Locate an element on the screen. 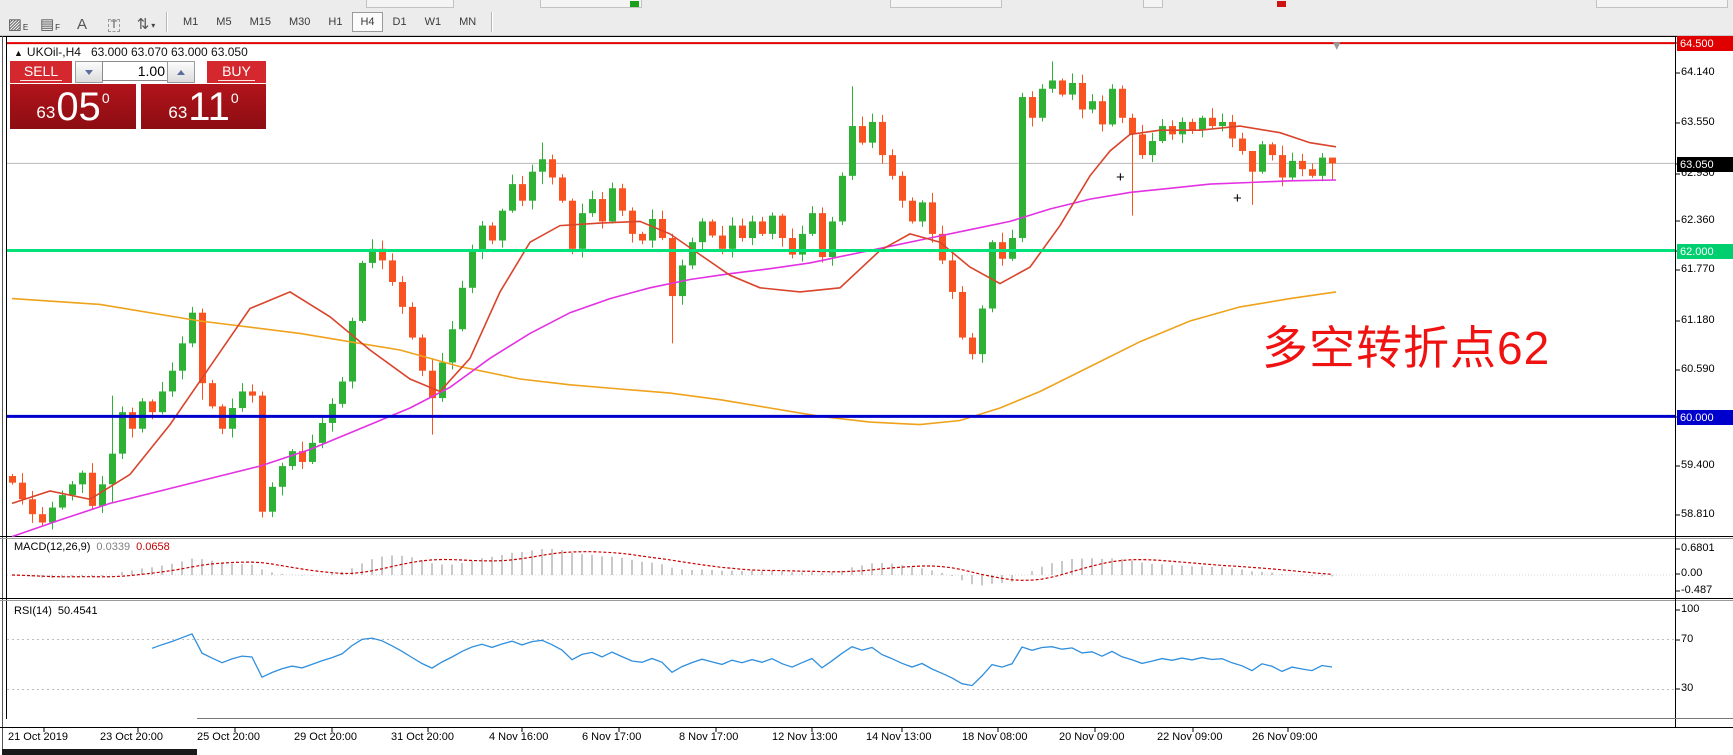 The width and height of the screenshot is (1733, 755). ask-price-tile: 63 11 0 is located at coordinates (203, 106).